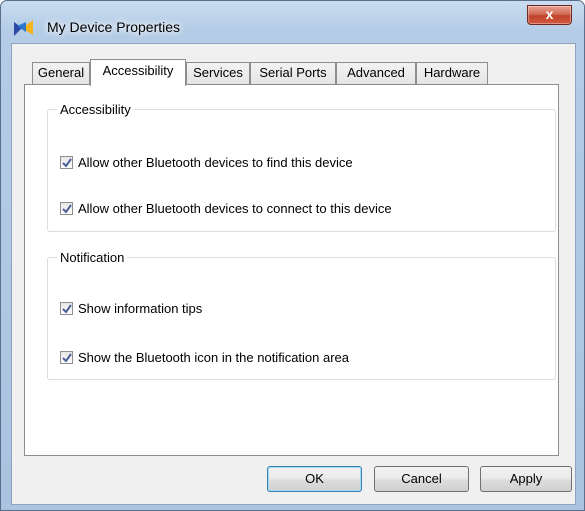 The width and height of the screenshot is (585, 511). Describe the element at coordinates (95, 109) in the screenshot. I see `group-title: Accessibility` at that location.